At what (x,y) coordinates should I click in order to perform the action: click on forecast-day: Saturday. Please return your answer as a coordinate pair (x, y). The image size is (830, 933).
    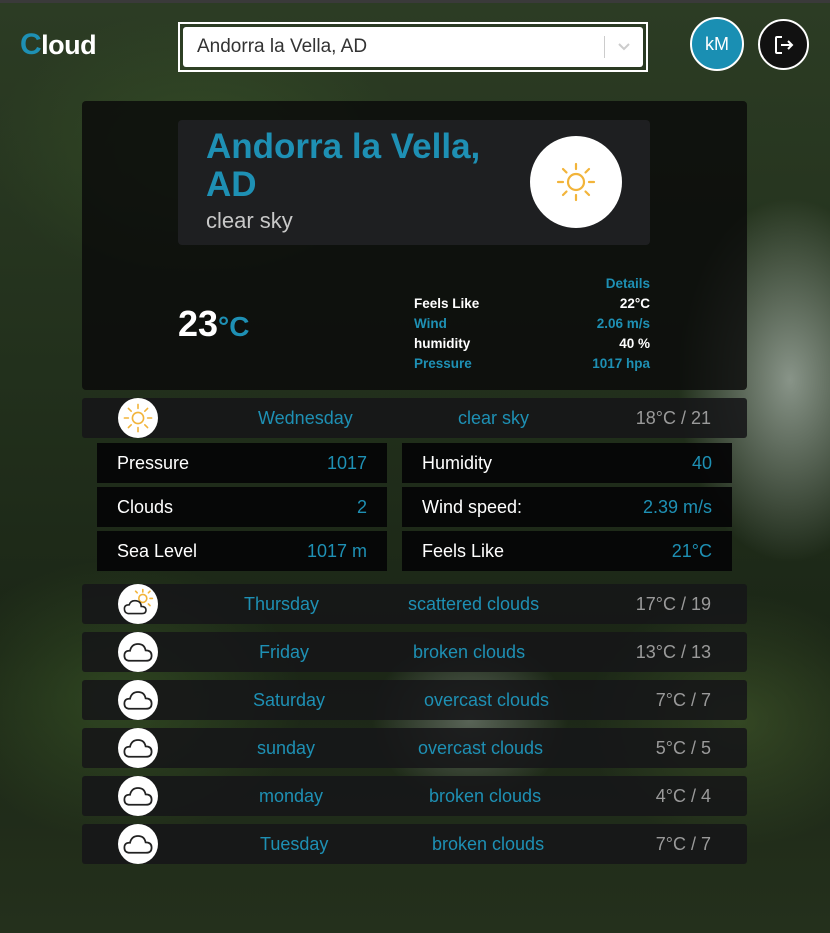
    Looking at the image, I should click on (289, 700).